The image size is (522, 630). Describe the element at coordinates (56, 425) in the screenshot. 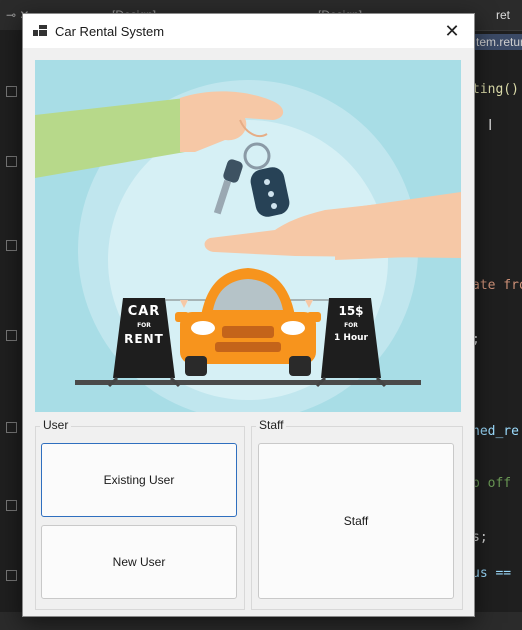

I see `user-group-legend: User` at that location.